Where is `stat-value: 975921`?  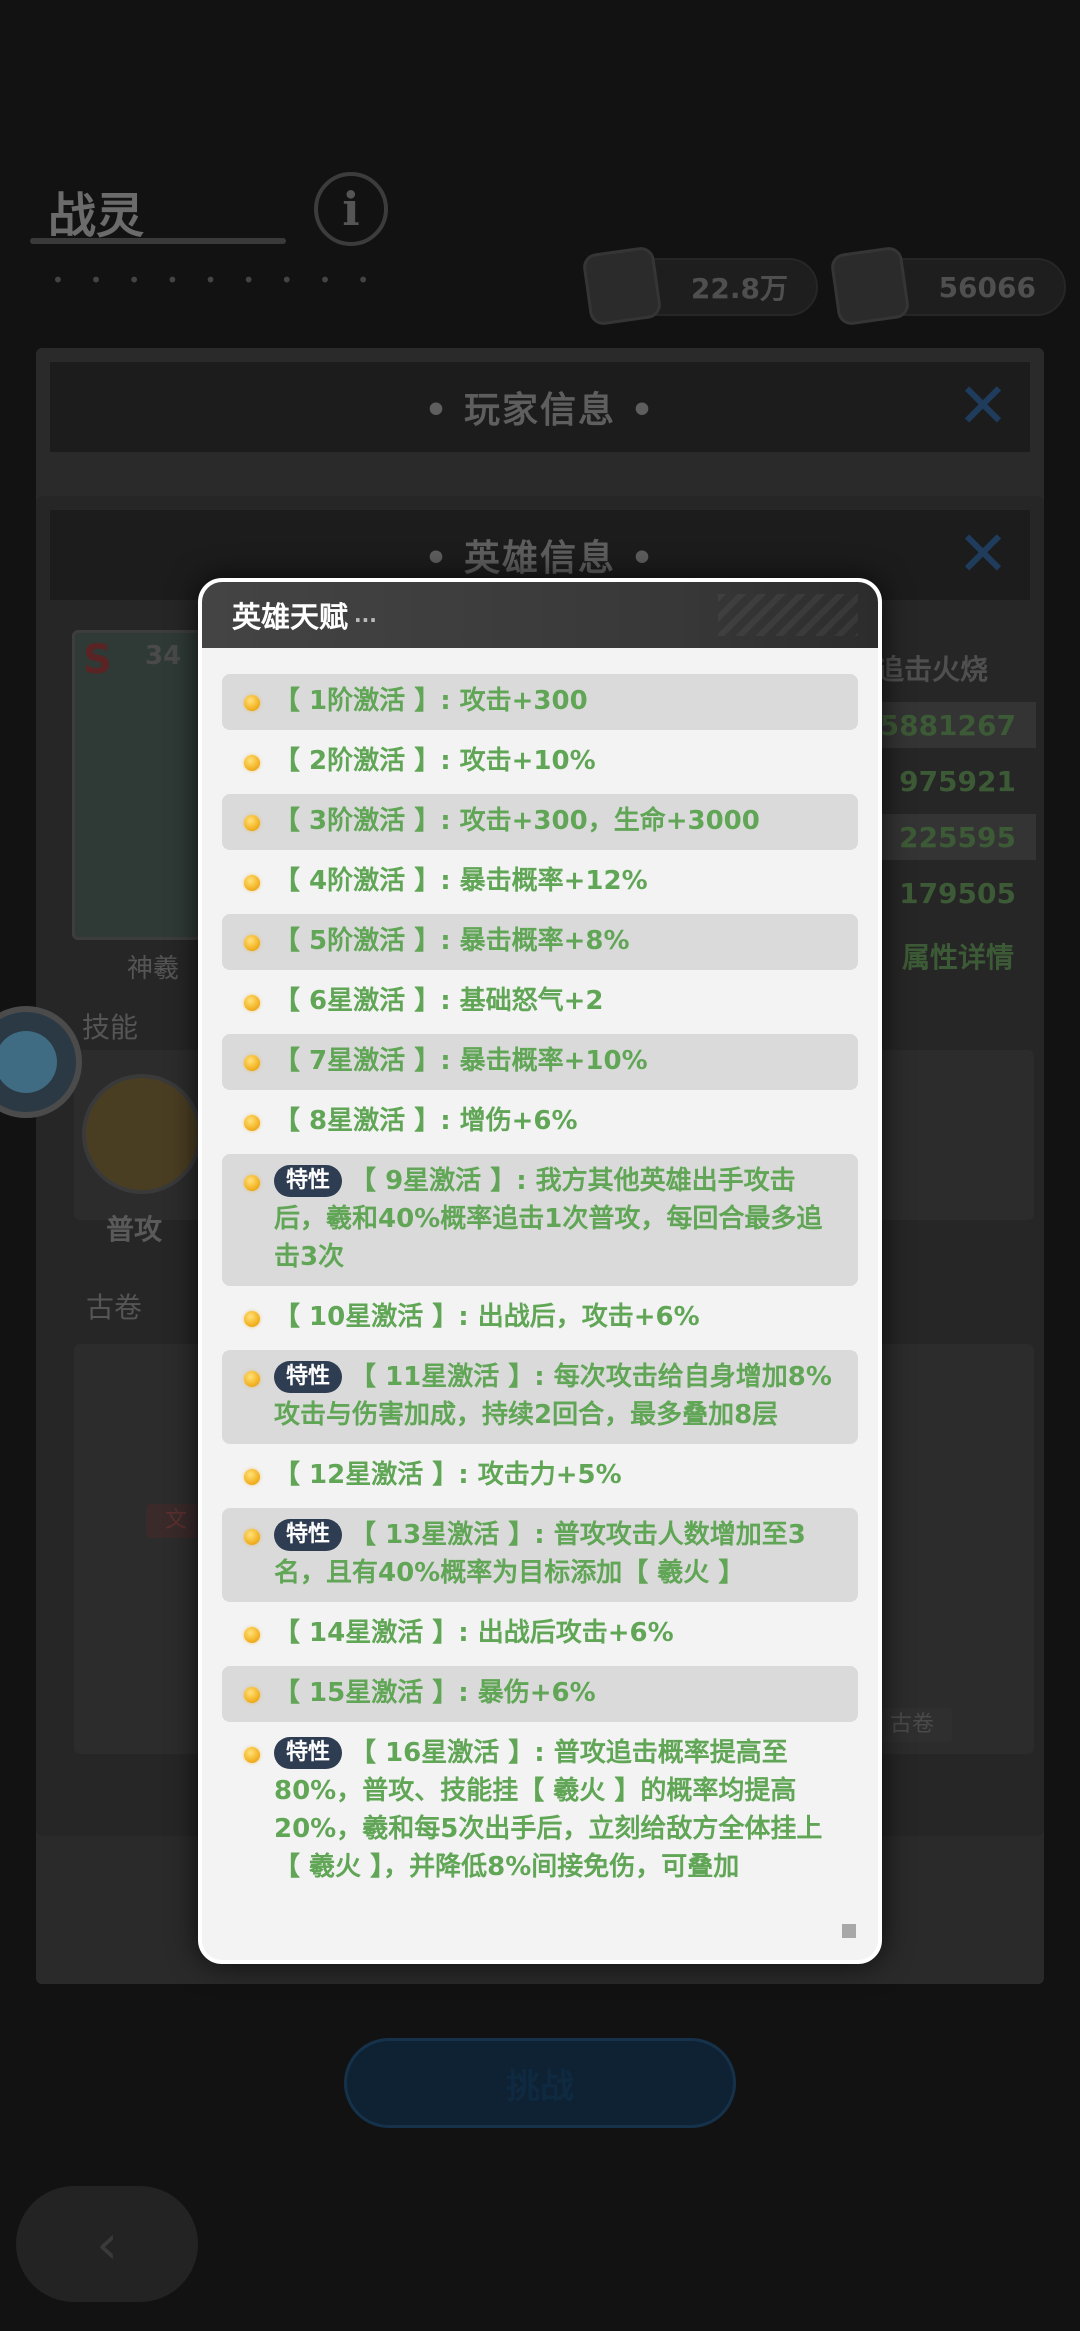
stat-value: 975921 is located at coordinates (957, 781).